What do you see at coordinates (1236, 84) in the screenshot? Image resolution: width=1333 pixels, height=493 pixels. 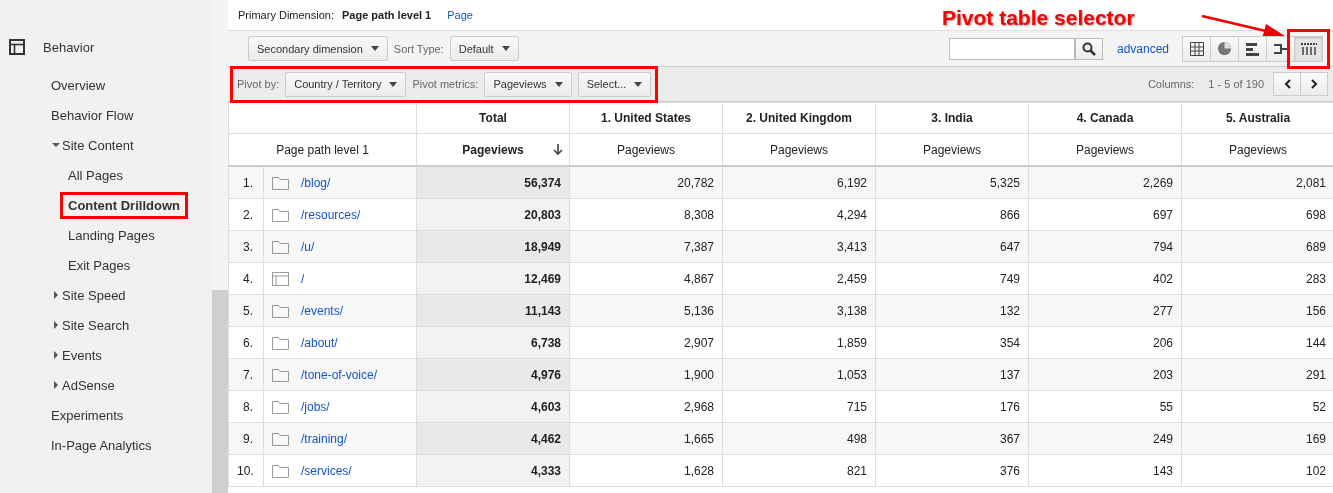 I see `columns-range: 1 - 5 of 190` at bounding box center [1236, 84].